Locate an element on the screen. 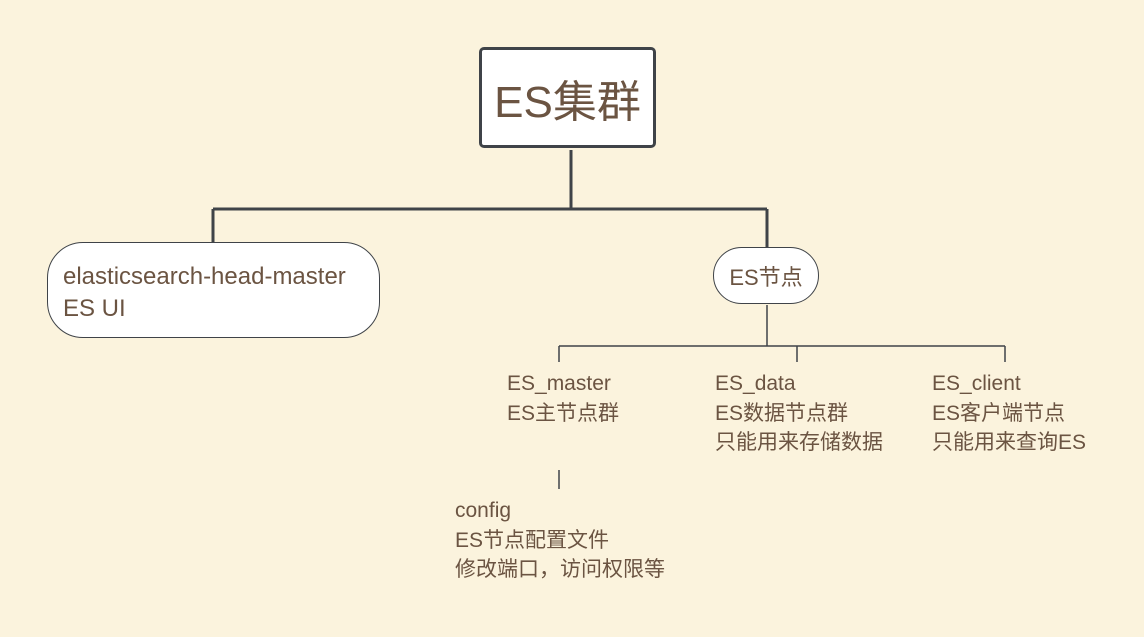 The width and height of the screenshot is (1144, 637). es-master-desc: ES主节点群 is located at coordinates (563, 413).